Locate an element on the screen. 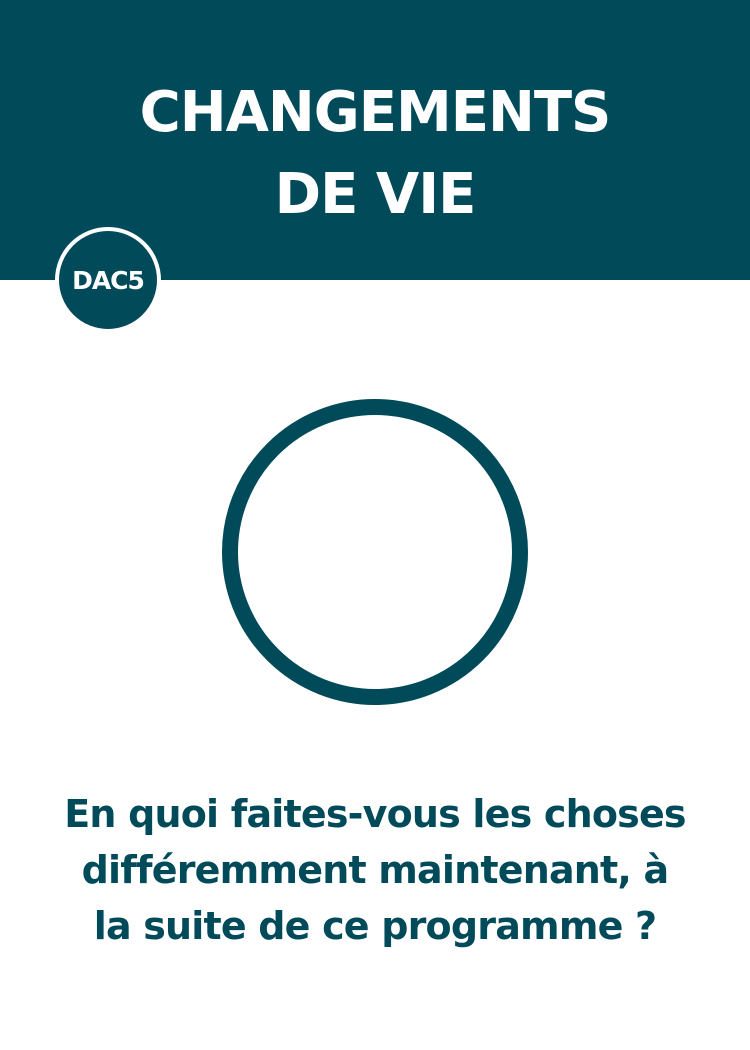 This screenshot has height=1050, width=750. card-title-line-1: CHANGEMENTS is located at coordinates (375, 112).